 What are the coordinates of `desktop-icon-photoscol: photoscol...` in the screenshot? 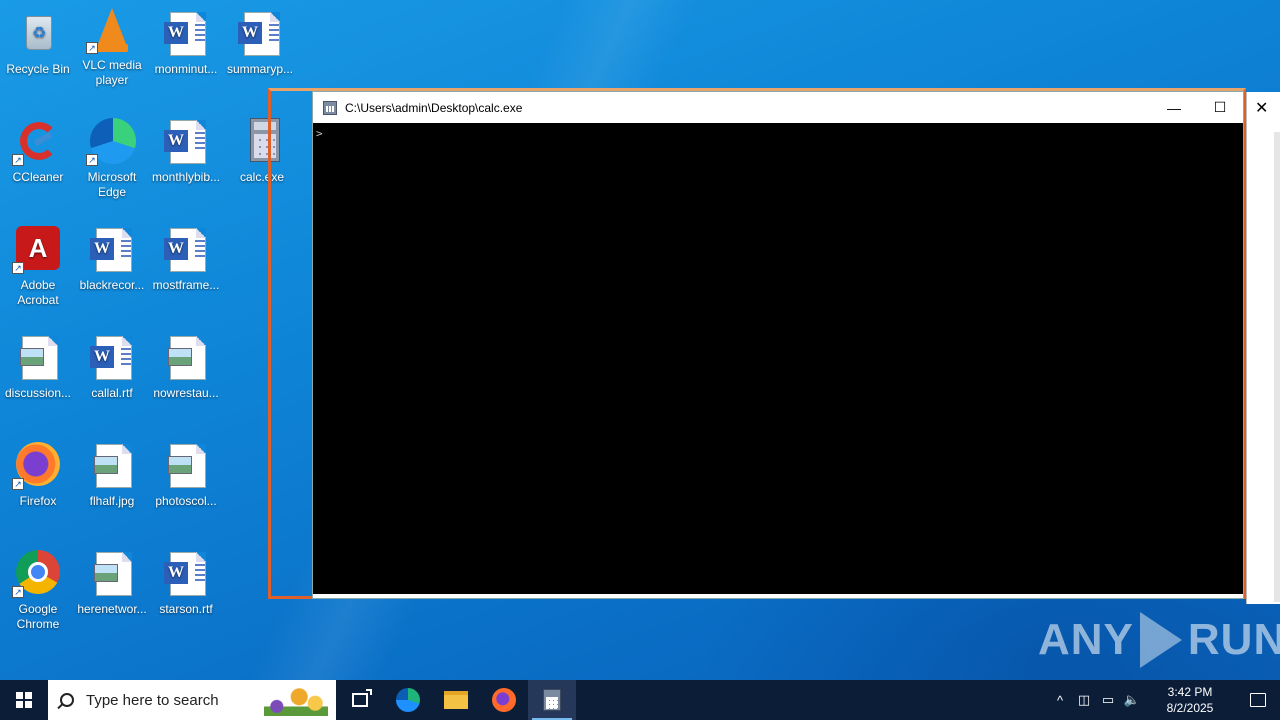 It's located at (186, 475).